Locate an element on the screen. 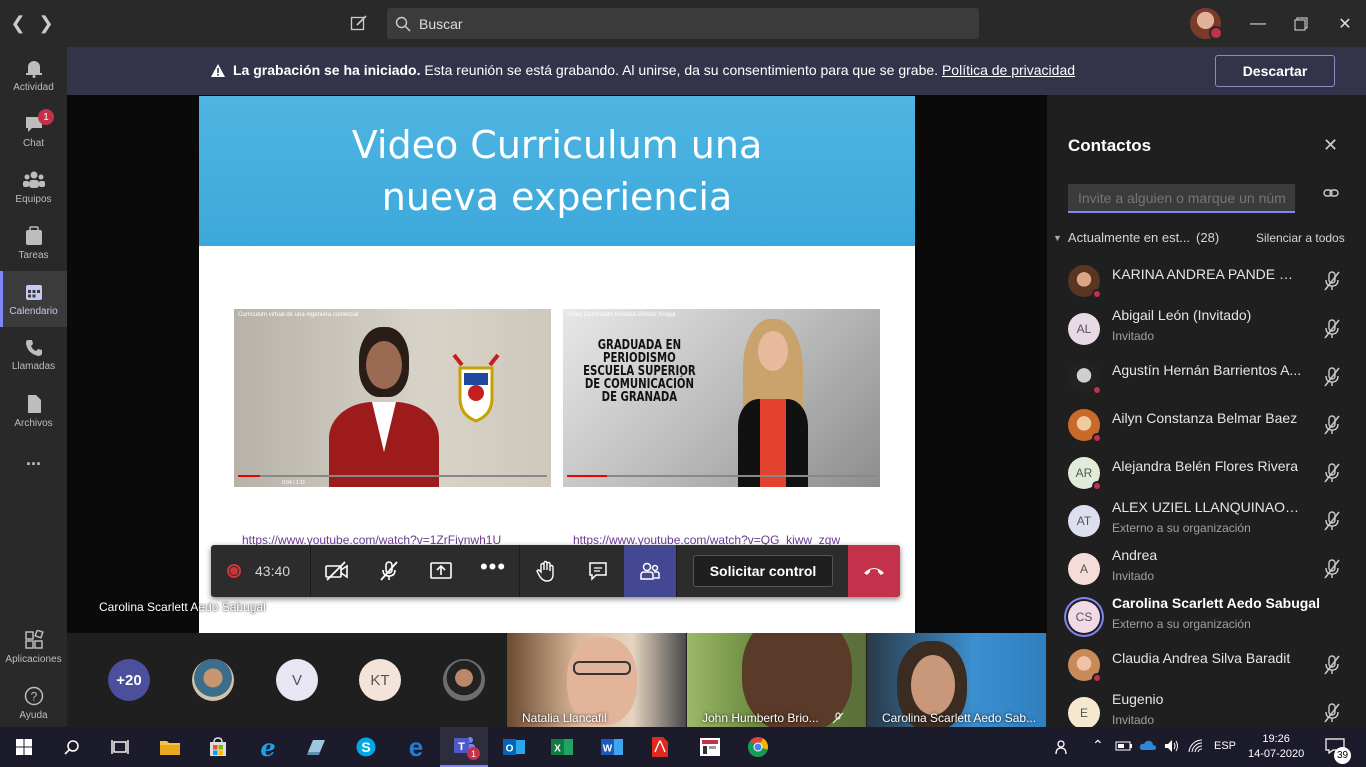  participant-avatar-v: V is located at coordinates (297, 680).